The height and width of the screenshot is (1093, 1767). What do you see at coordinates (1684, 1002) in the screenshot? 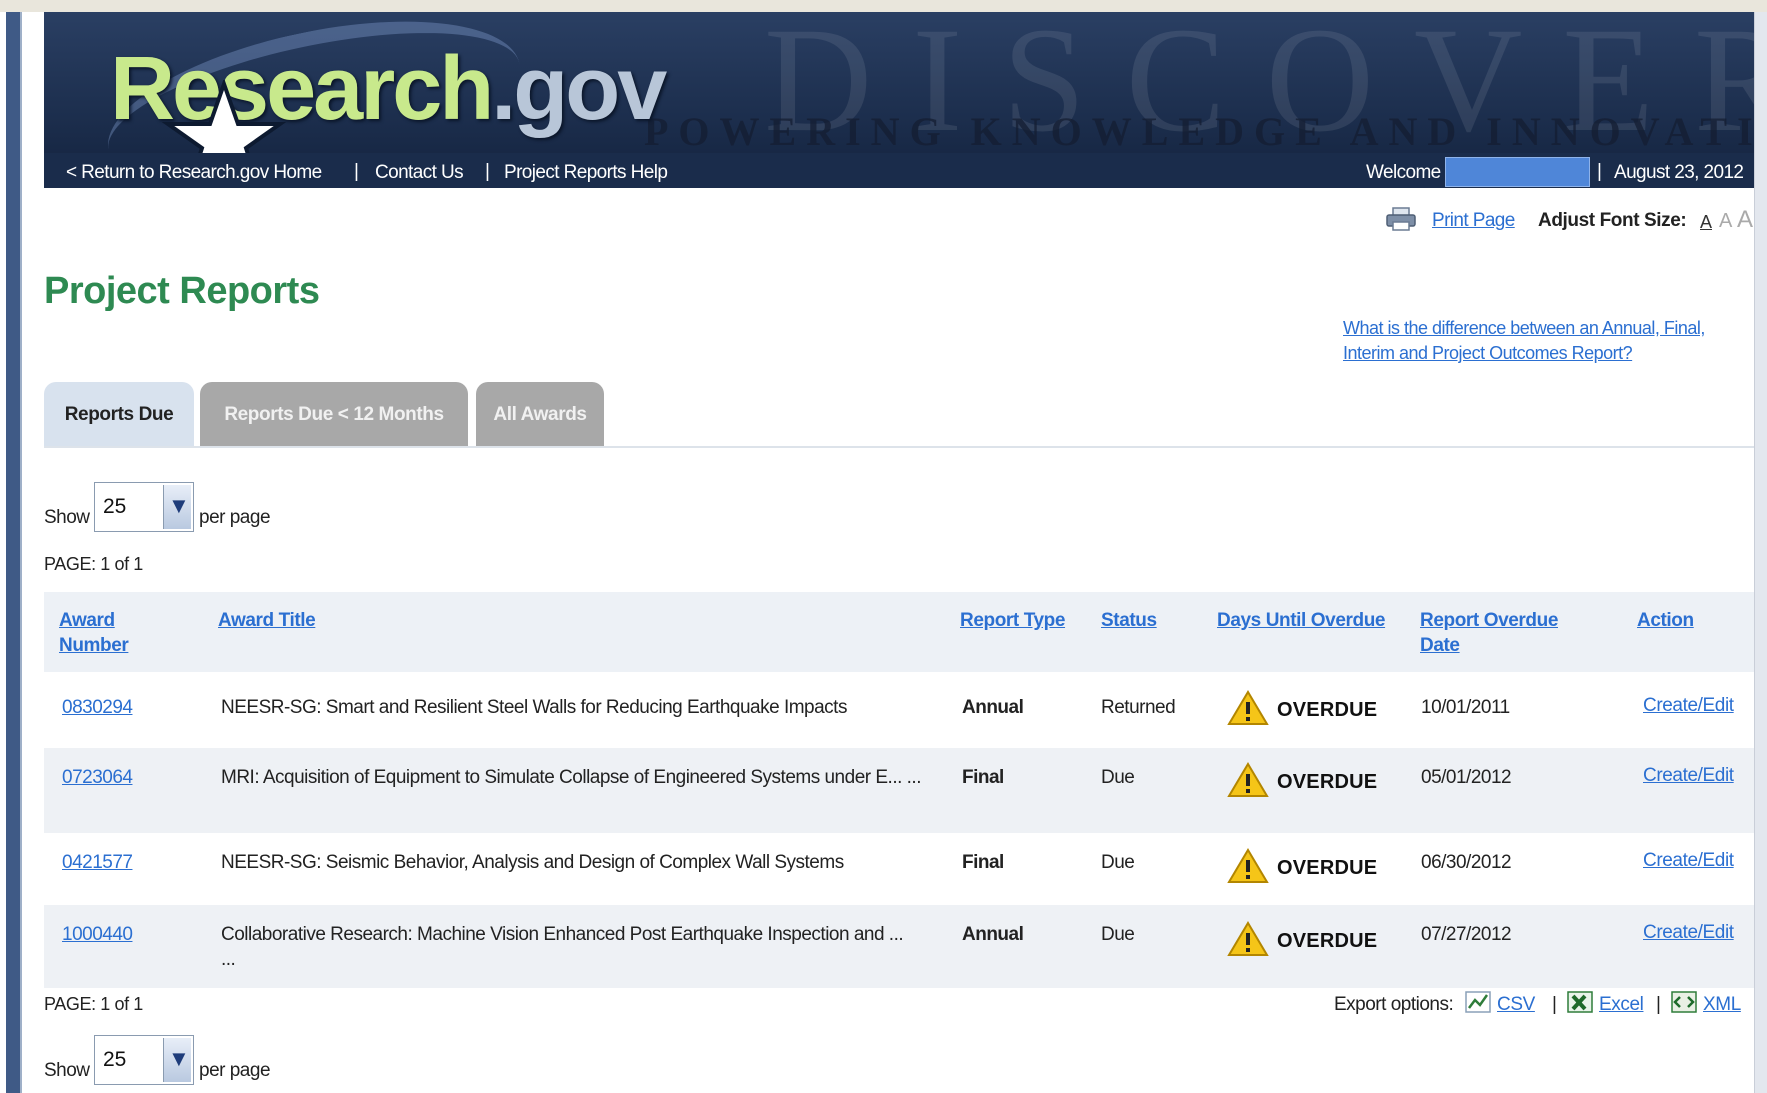
I see `xml-icon` at bounding box center [1684, 1002].